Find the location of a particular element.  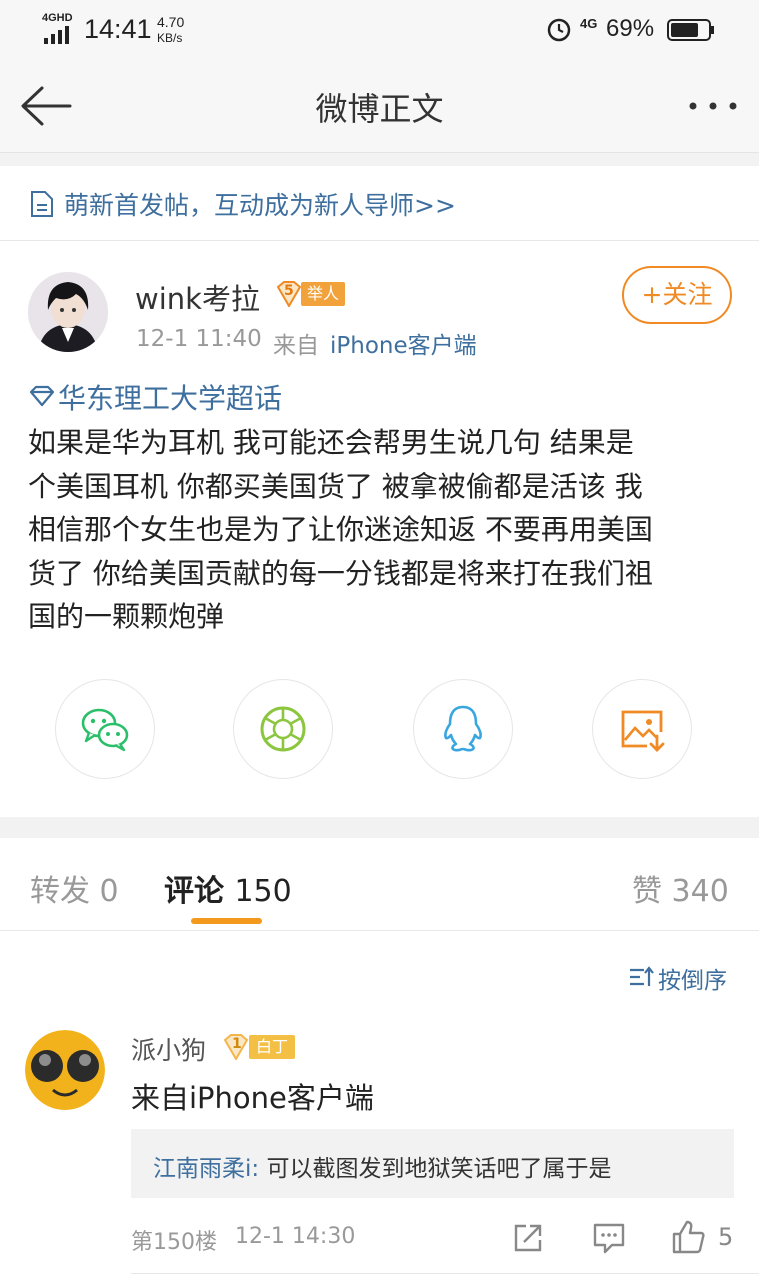

tab-repost-count: 0 is located at coordinates (109, 891).